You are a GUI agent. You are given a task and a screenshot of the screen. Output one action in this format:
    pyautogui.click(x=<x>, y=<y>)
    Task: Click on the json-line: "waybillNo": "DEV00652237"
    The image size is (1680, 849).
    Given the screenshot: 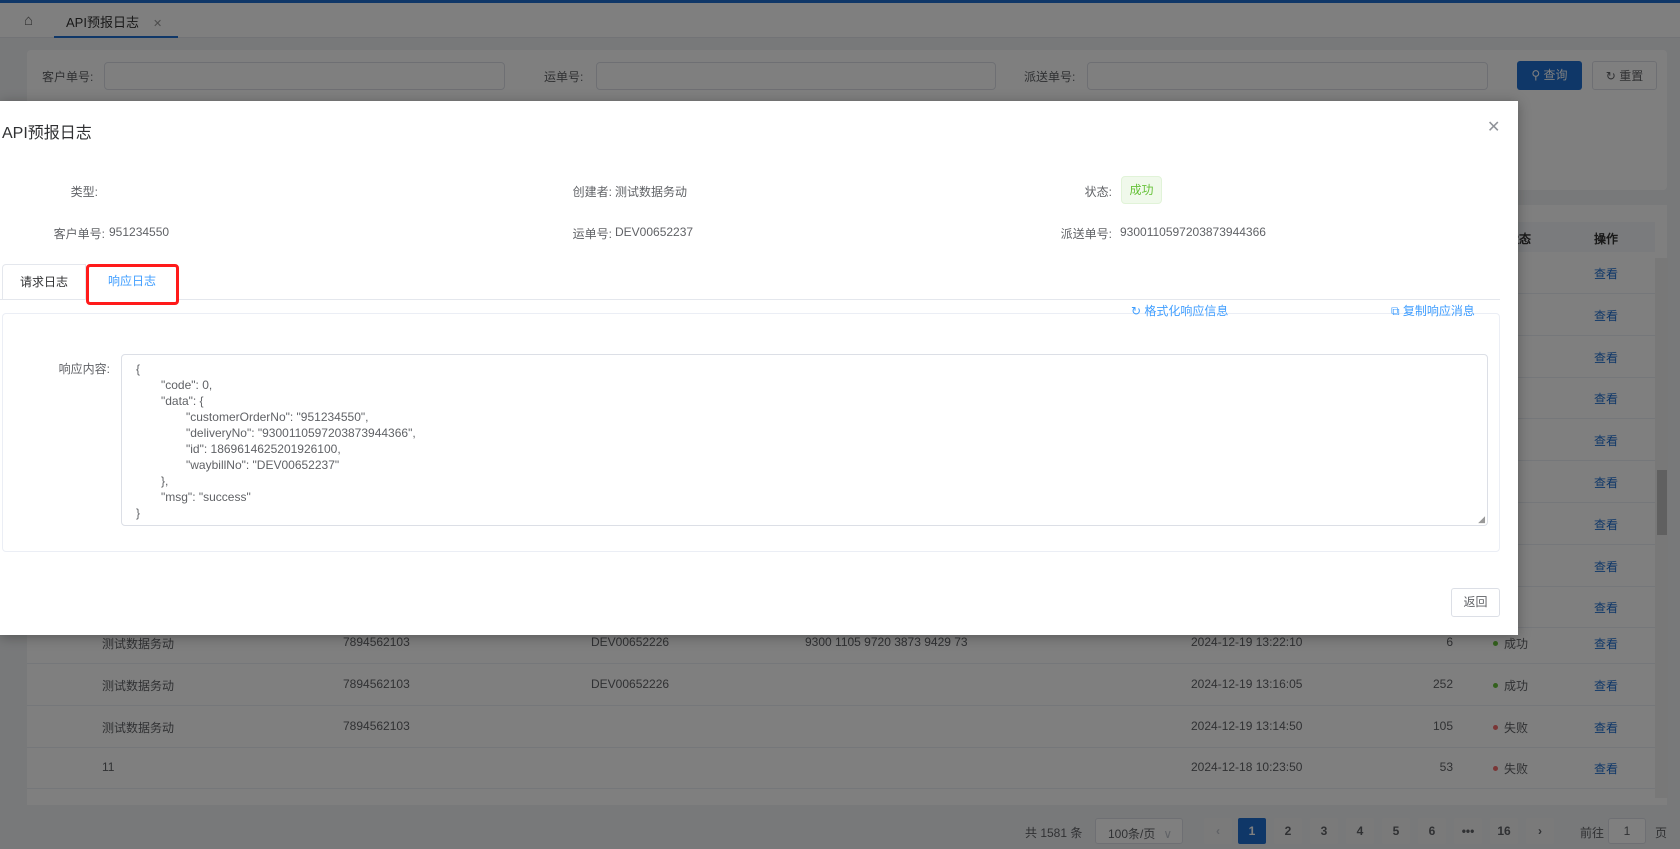 What is the action you would take?
    pyautogui.click(x=263, y=465)
    